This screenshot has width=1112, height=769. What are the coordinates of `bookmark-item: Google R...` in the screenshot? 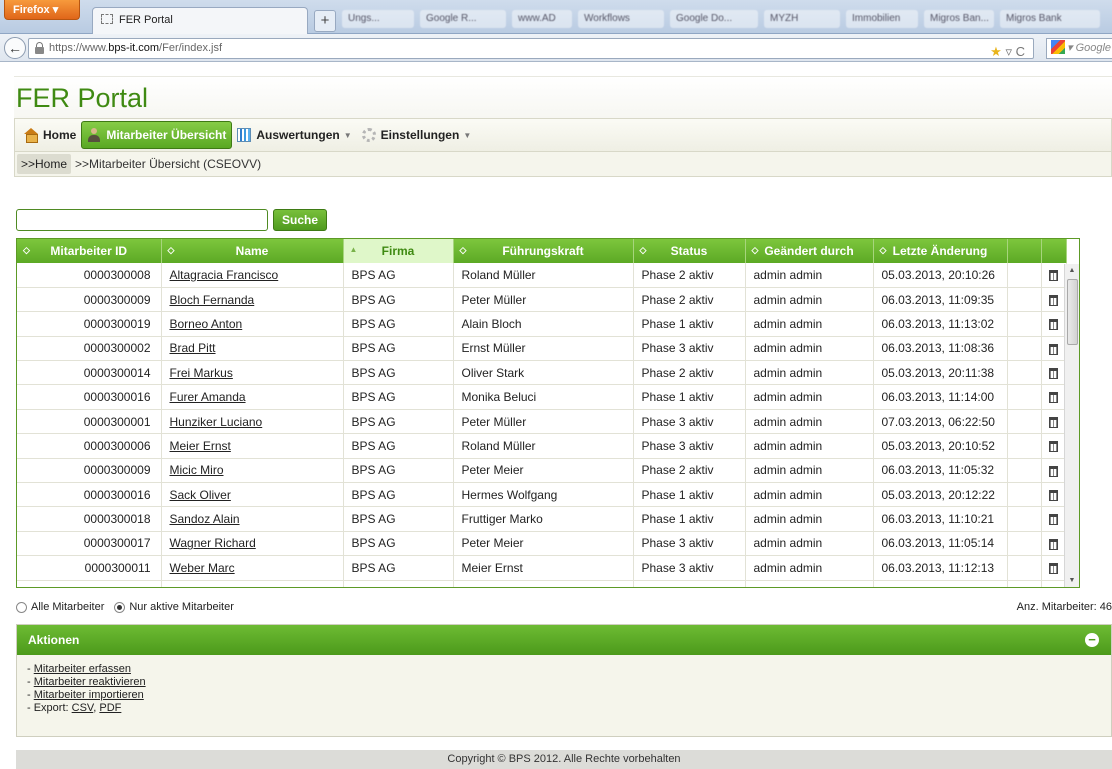 It's located at (463, 19).